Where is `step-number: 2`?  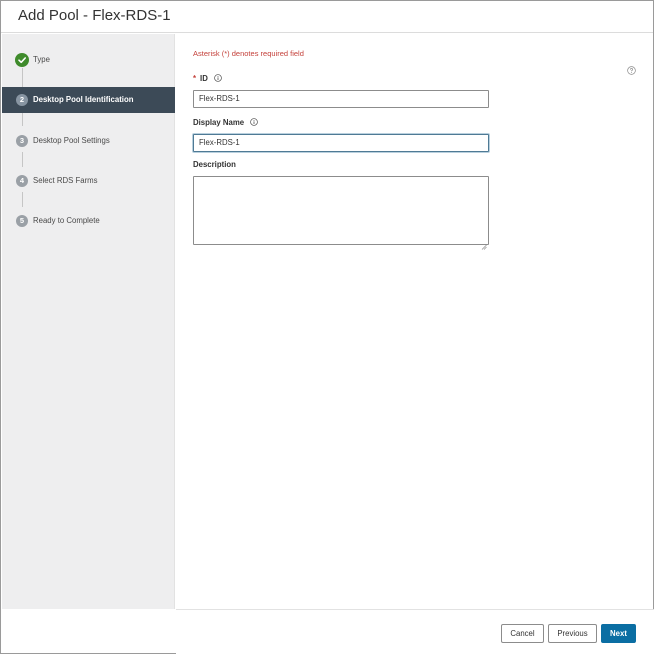
step-number: 2 is located at coordinates (22, 100).